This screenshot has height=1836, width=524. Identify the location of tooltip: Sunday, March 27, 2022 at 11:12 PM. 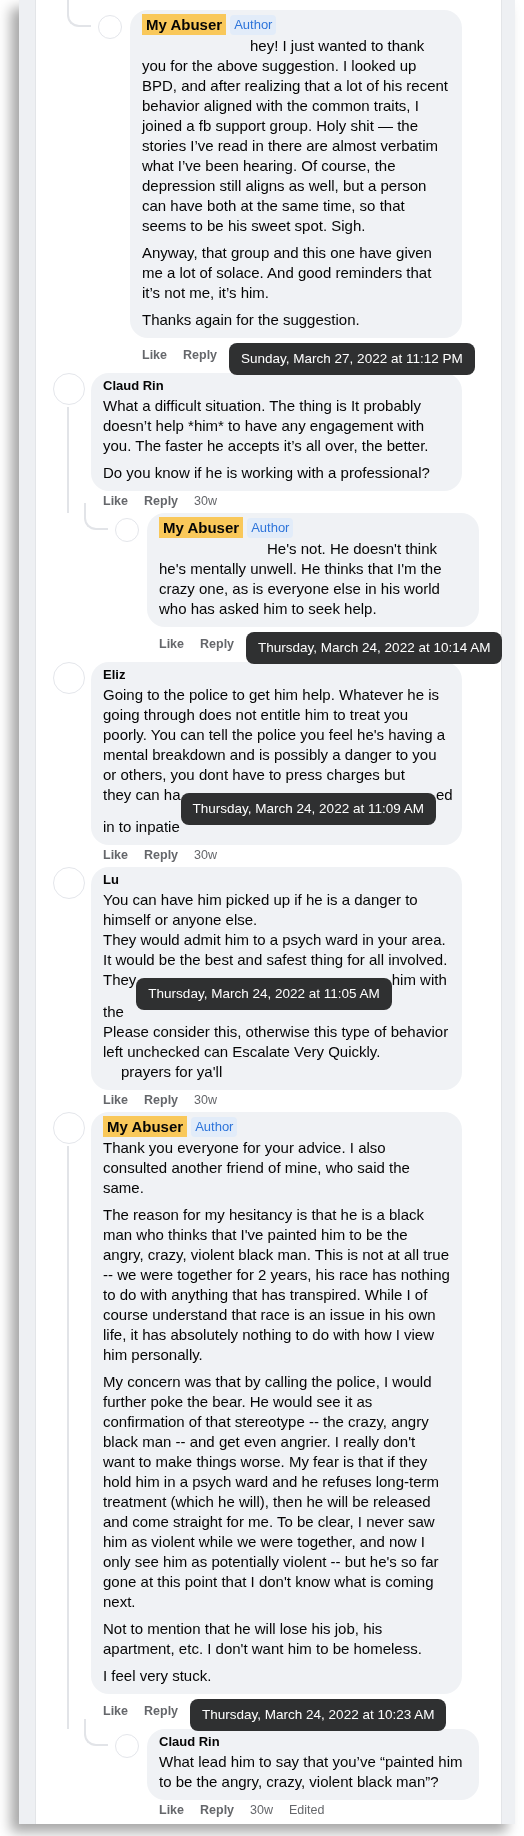
(352, 359).